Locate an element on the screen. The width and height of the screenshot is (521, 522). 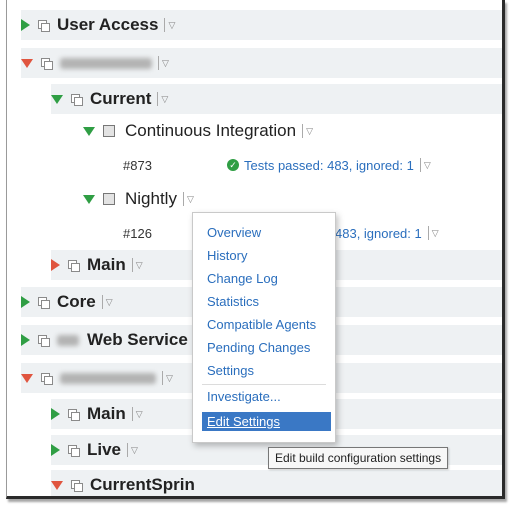
redacted-prefix is located at coordinates (68, 340).